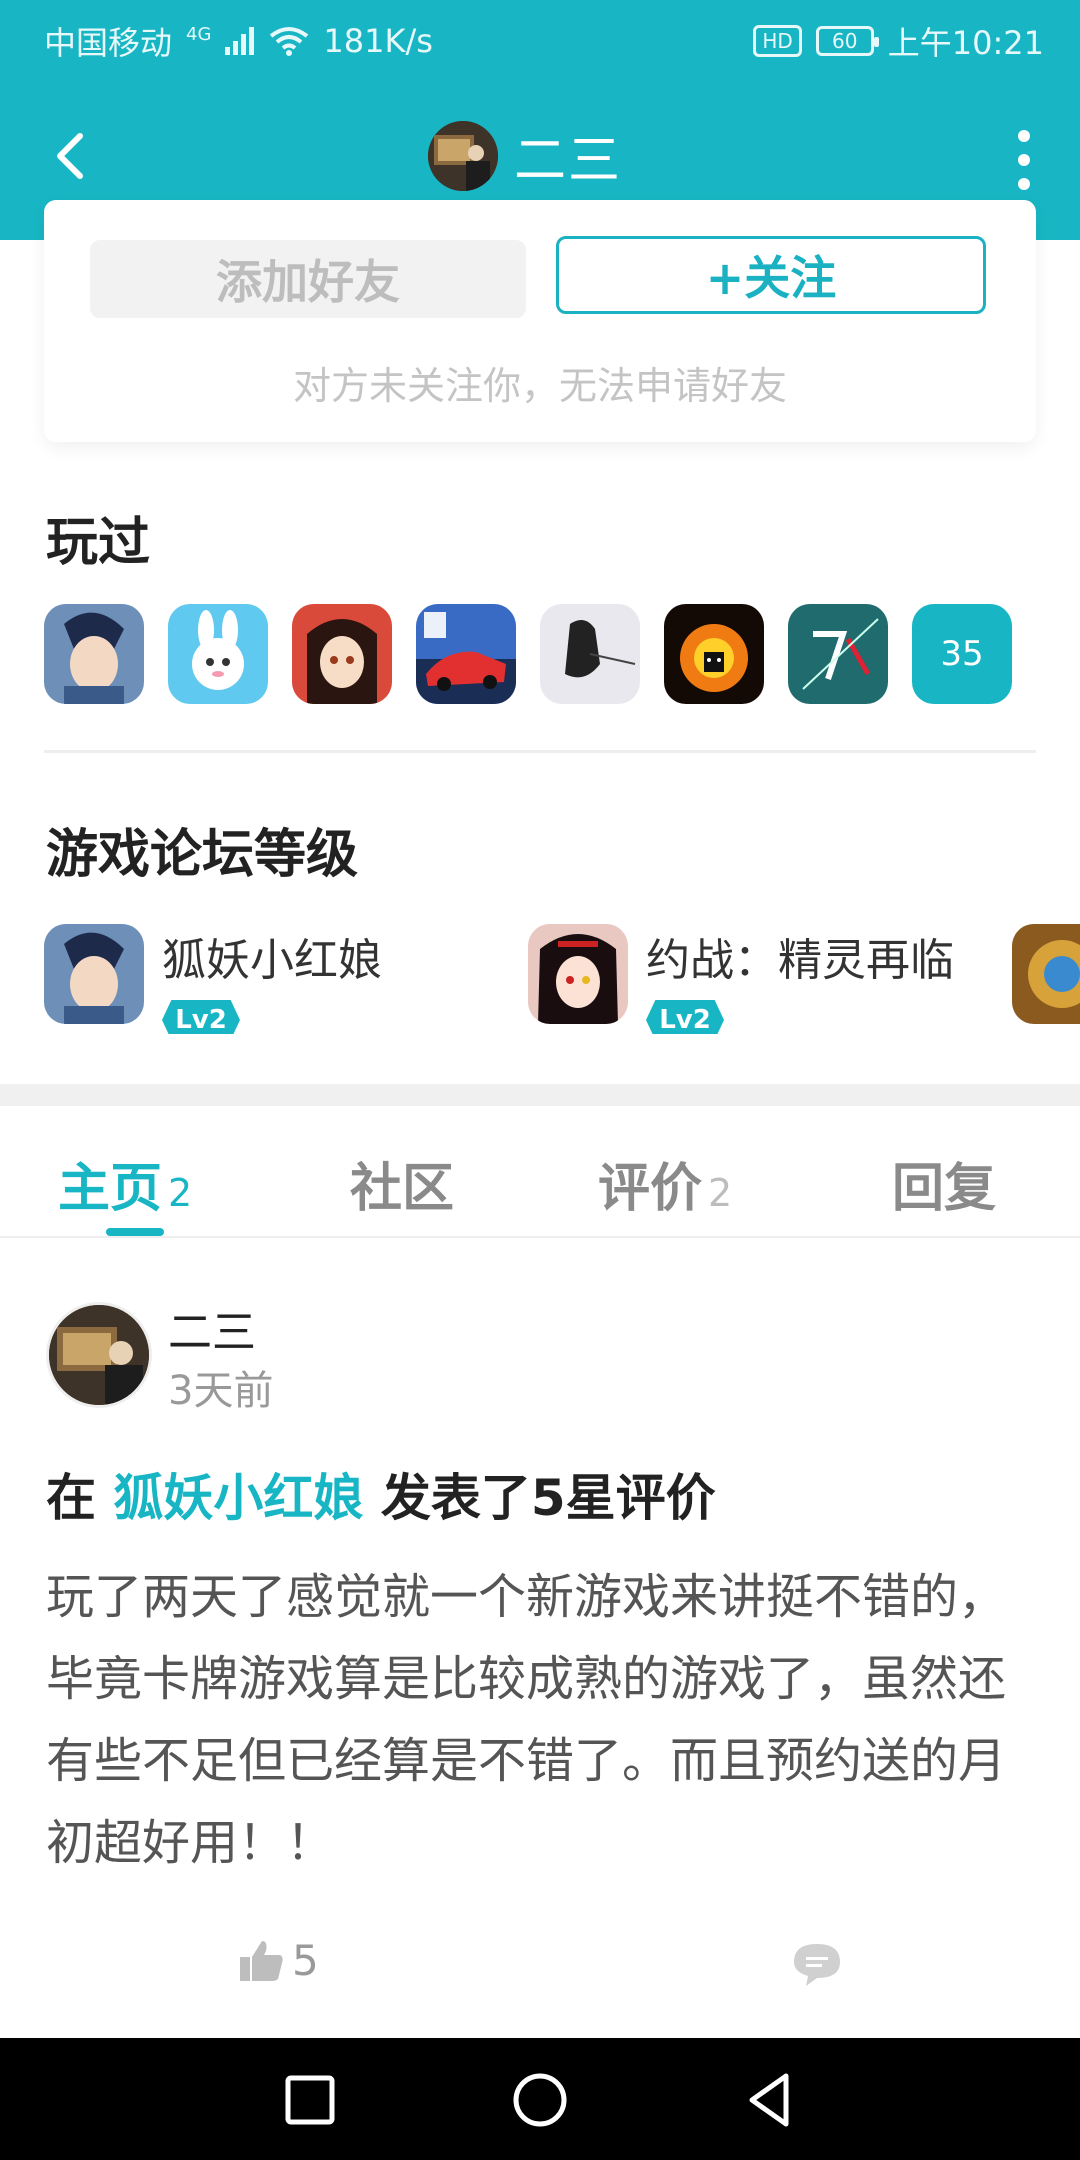 The height and width of the screenshot is (2160, 1080). I want to click on game-icon-anime-girl, so click(342, 654).